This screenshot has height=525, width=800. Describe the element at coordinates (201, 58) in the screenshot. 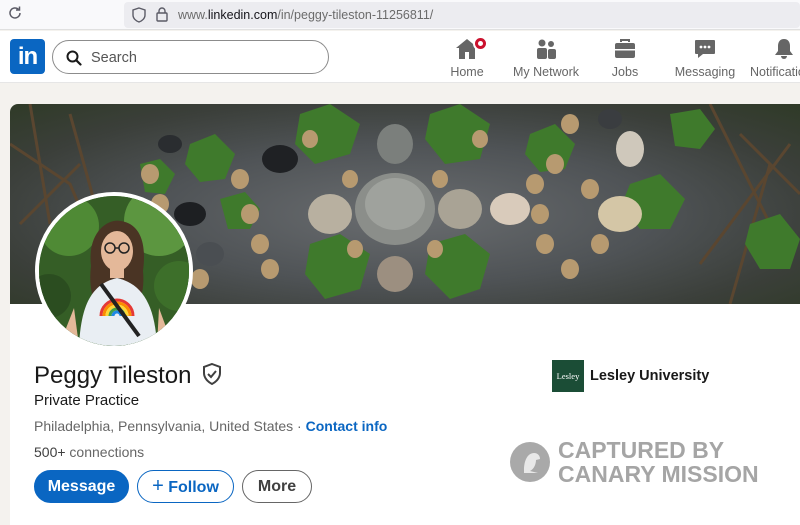

I see `search-input` at that location.